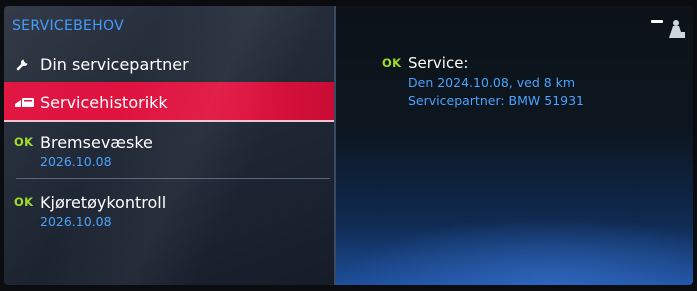 This screenshot has height=291, width=697. Describe the element at coordinates (114, 64) in the screenshot. I see `menu-item-label: Din servicepartner` at that location.